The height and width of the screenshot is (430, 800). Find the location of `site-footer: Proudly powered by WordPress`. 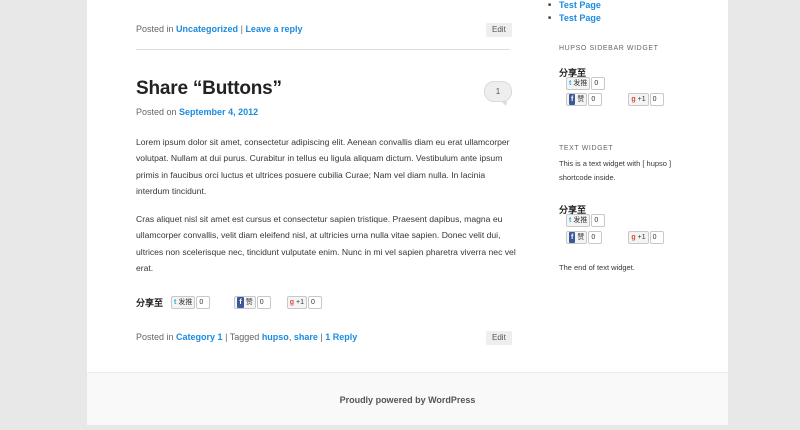

site-footer: Proudly powered by WordPress is located at coordinates (407, 398).